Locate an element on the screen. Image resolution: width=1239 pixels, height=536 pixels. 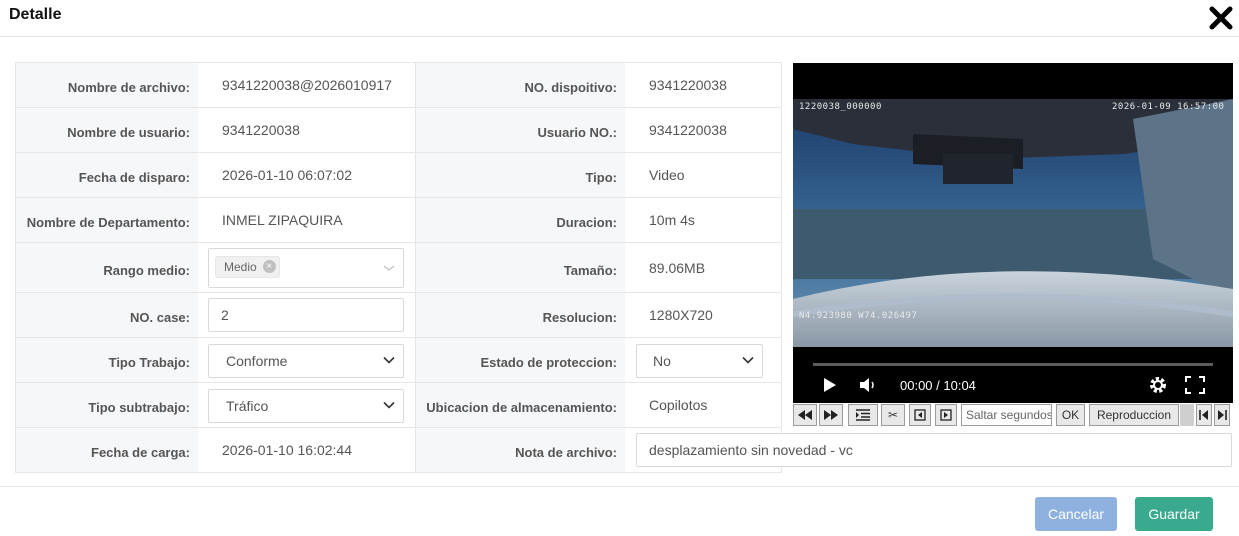
nota-archivo-input: desplazamiento sin novedad - vc is located at coordinates (934, 450).